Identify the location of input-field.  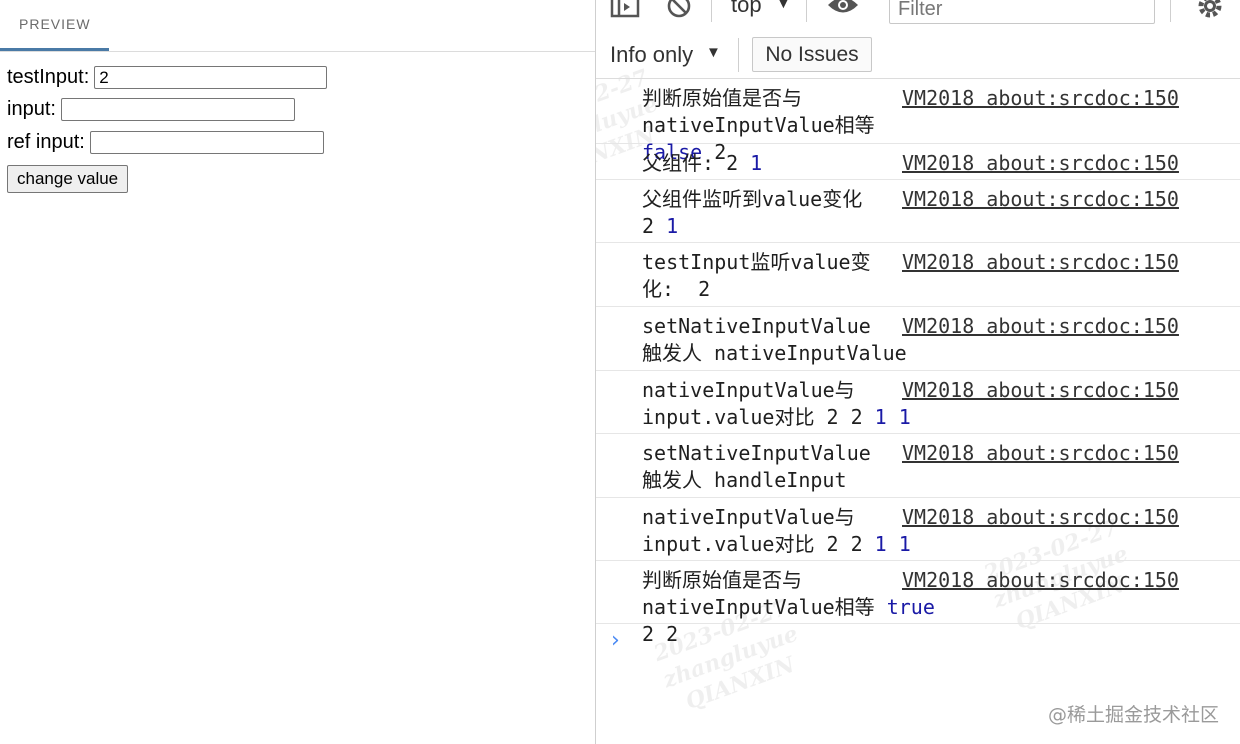
(177, 109).